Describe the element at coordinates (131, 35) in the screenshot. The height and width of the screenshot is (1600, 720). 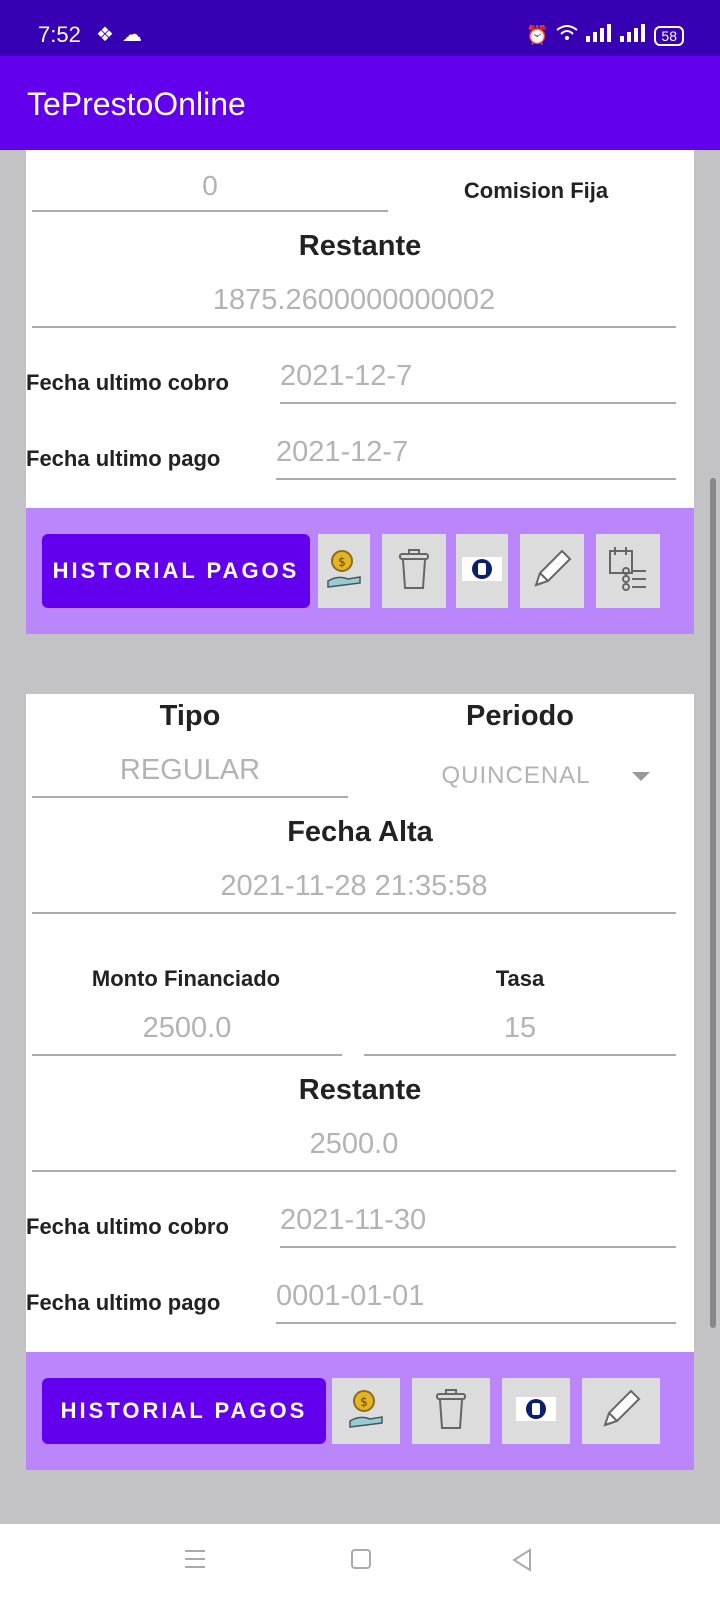
I see `cloud-icon: ☁` at that location.